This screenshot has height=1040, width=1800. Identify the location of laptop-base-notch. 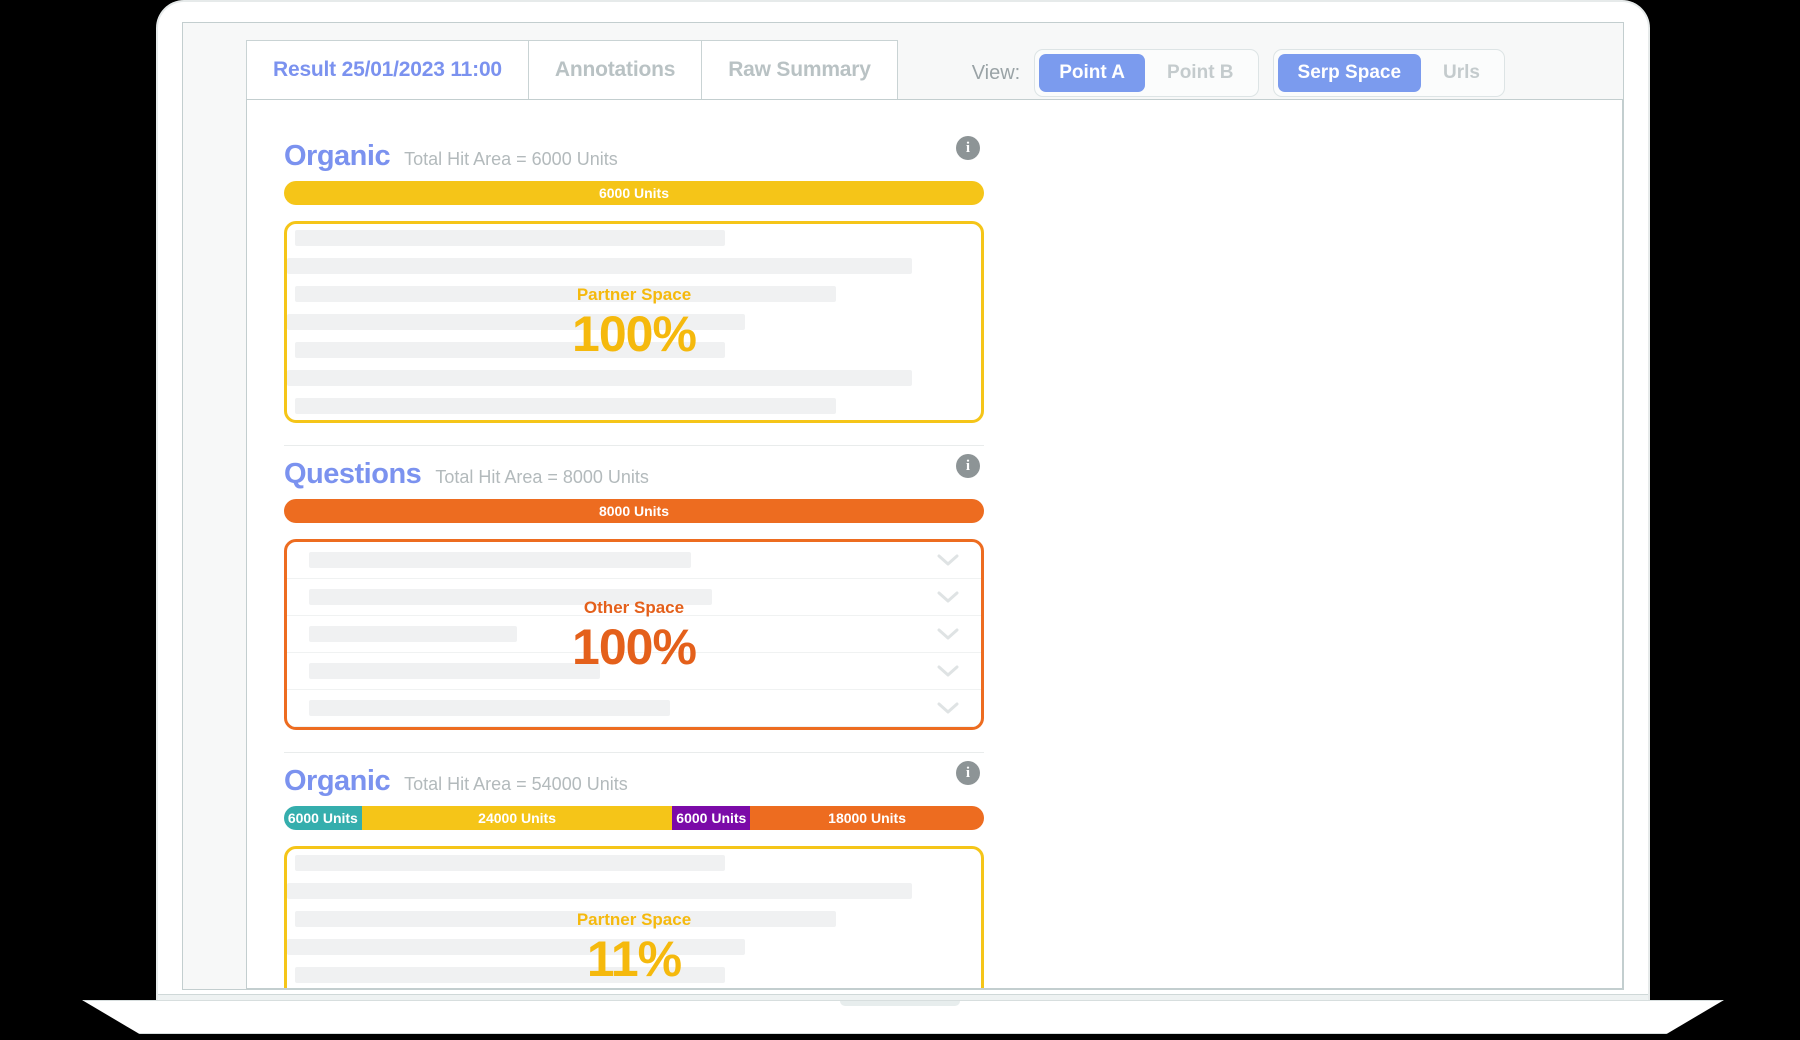
(900, 1003).